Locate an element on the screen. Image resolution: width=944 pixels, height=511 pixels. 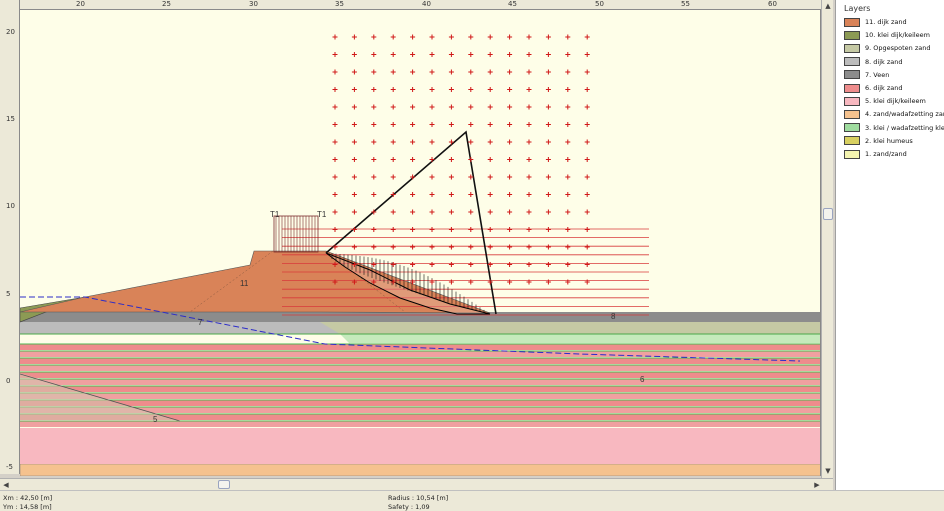
traffic-load is located at coordinates (296, 234).